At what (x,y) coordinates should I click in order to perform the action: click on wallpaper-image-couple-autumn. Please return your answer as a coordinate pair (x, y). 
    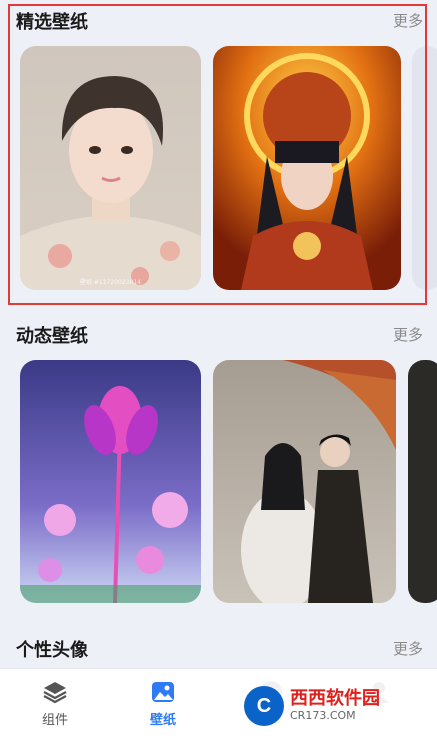
    Looking at the image, I should click on (304, 481).